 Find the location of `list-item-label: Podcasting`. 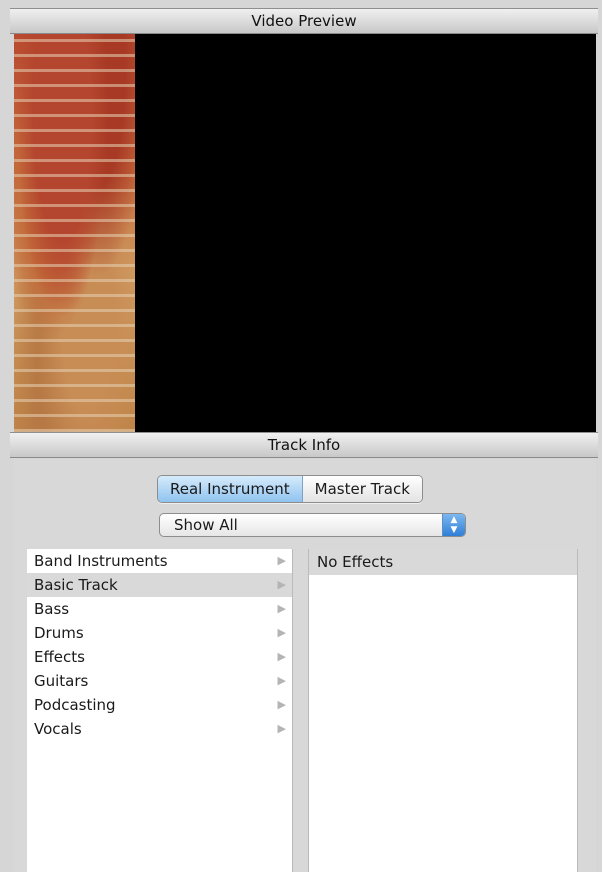

list-item-label: Podcasting is located at coordinates (75, 705).